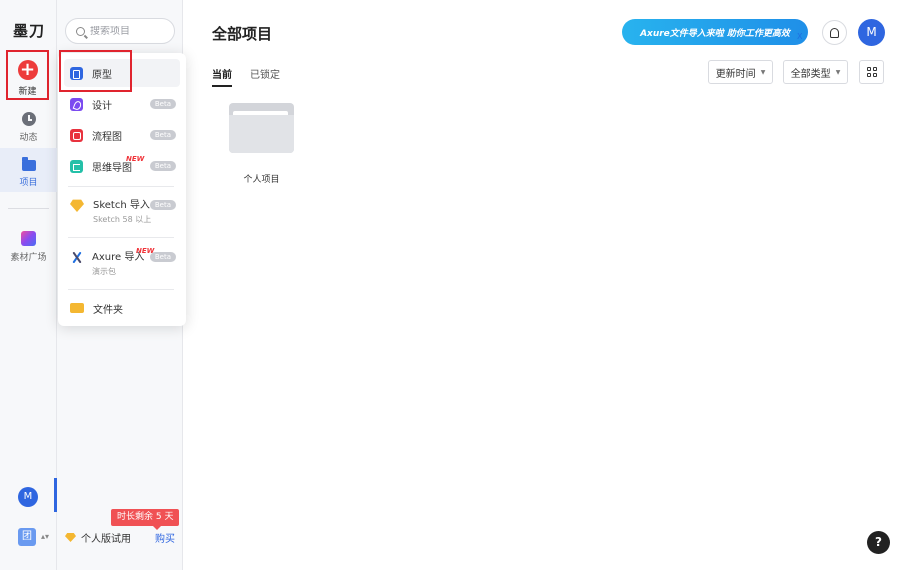 The width and height of the screenshot is (912, 570). What do you see at coordinates (28, 138) in the screenshot?
I see `rail-item-label: 动态` at bounding box center [28, 138].